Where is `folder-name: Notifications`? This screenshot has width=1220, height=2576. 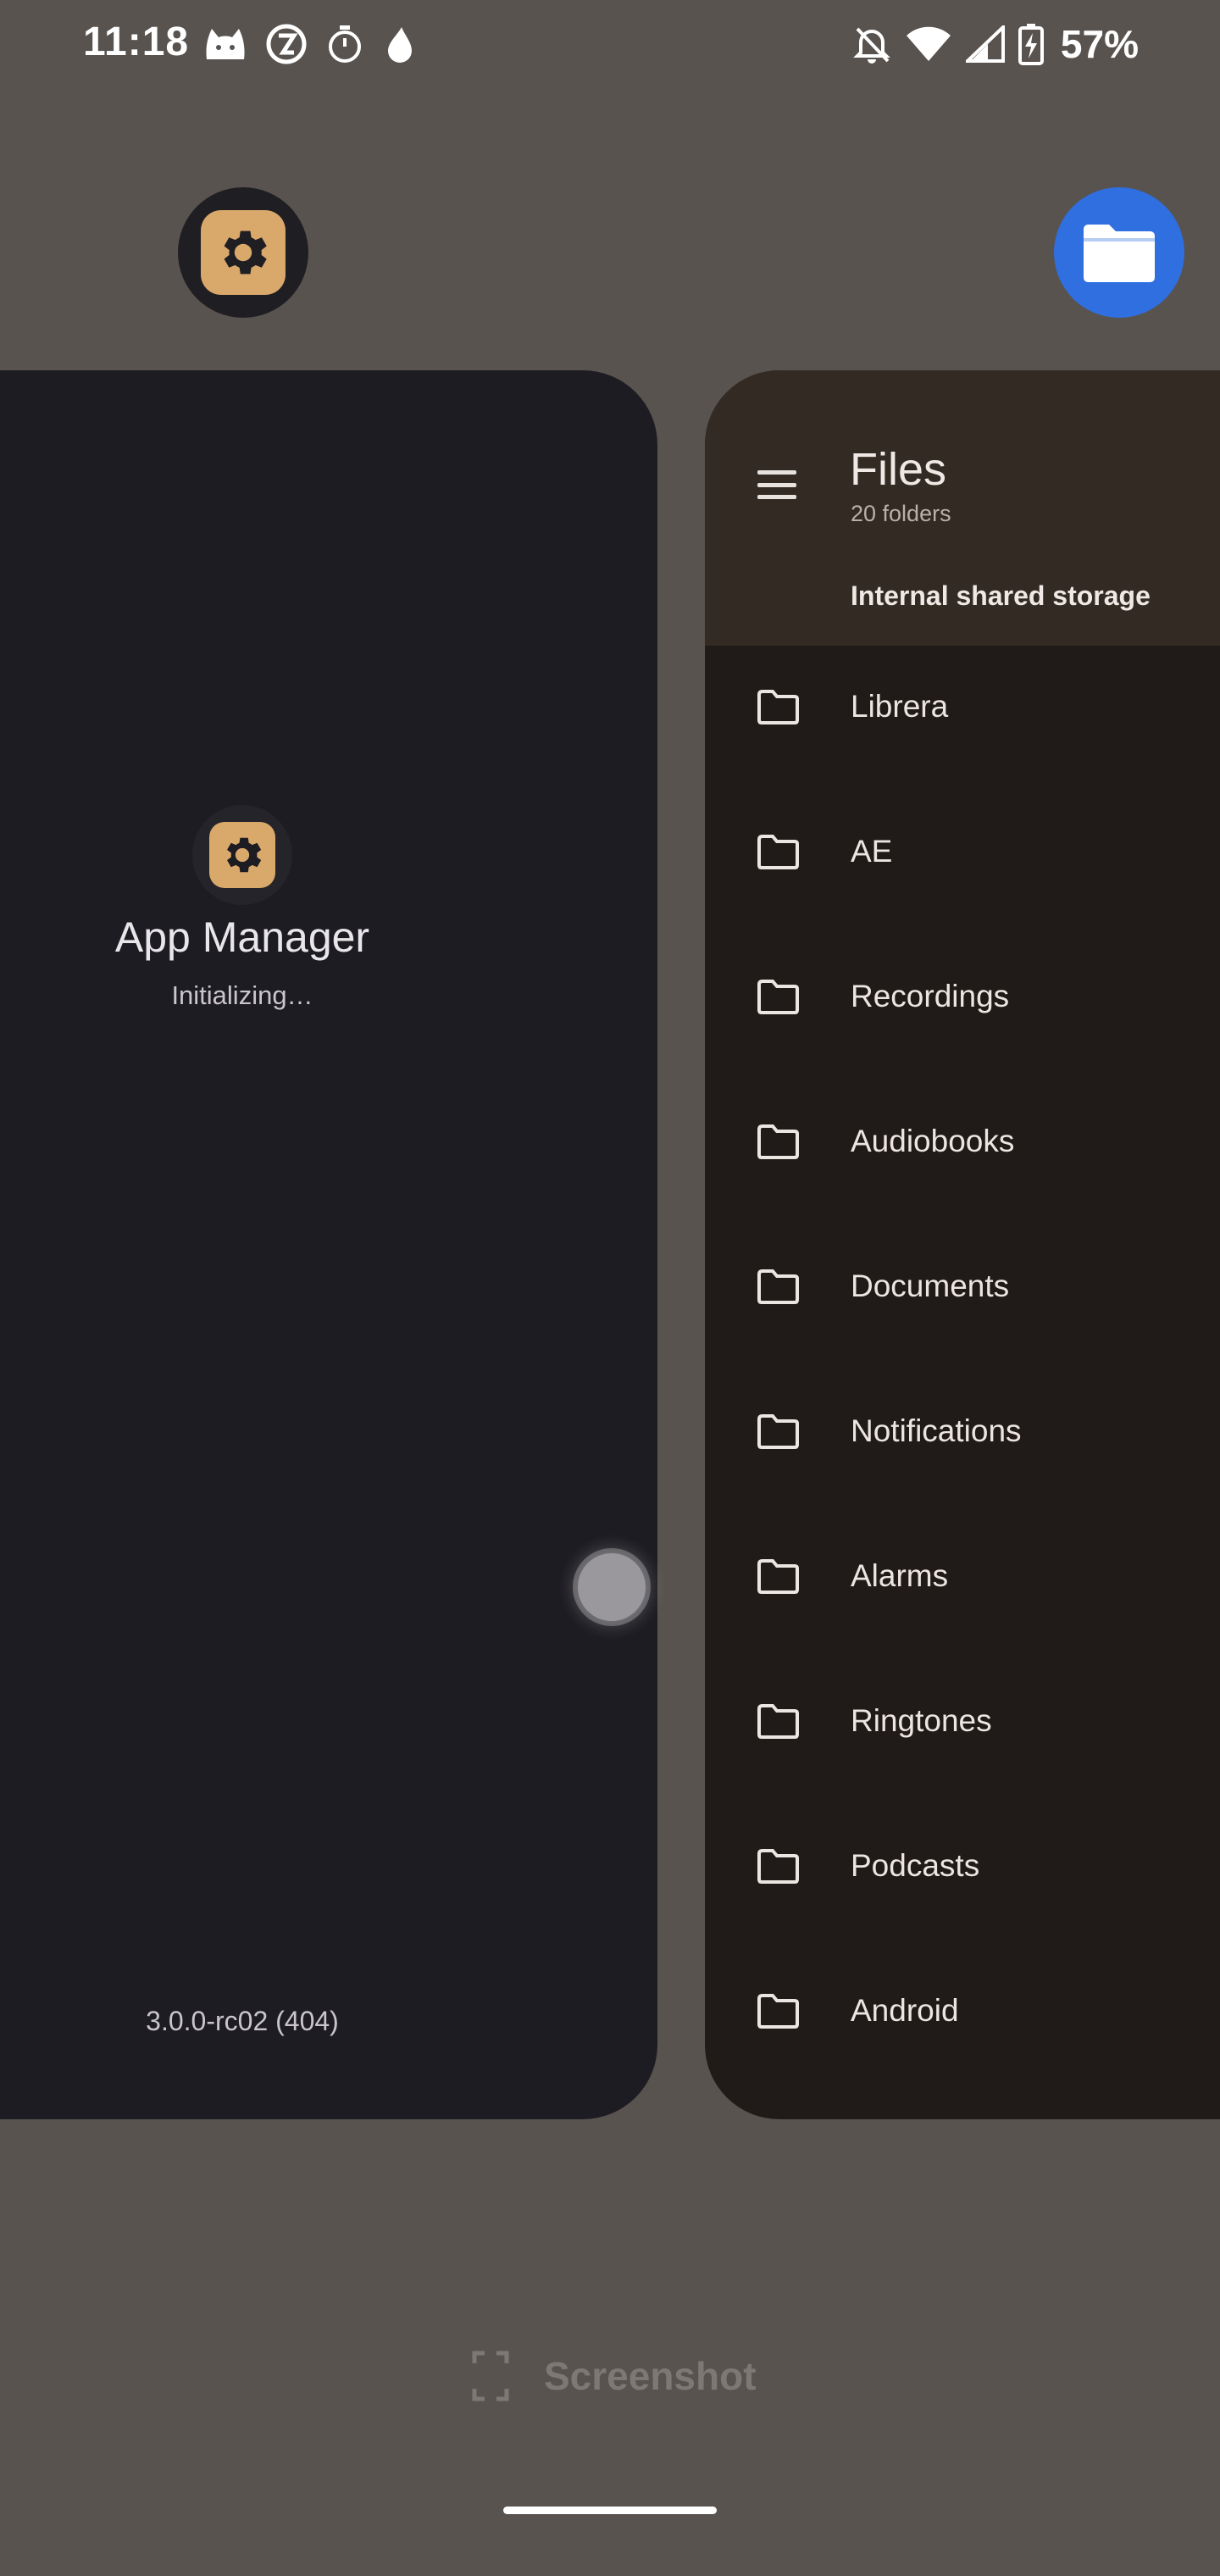
folder-name: Notifications is located at coordinates (937, 1430).